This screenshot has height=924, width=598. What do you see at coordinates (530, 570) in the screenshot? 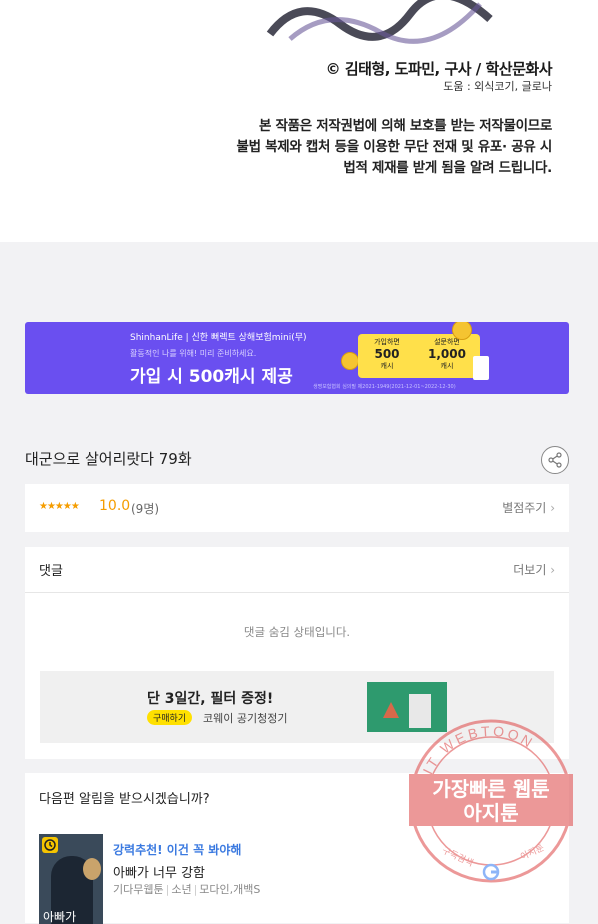
I see `more-label: 더보기` at bounding box center [530, 570].